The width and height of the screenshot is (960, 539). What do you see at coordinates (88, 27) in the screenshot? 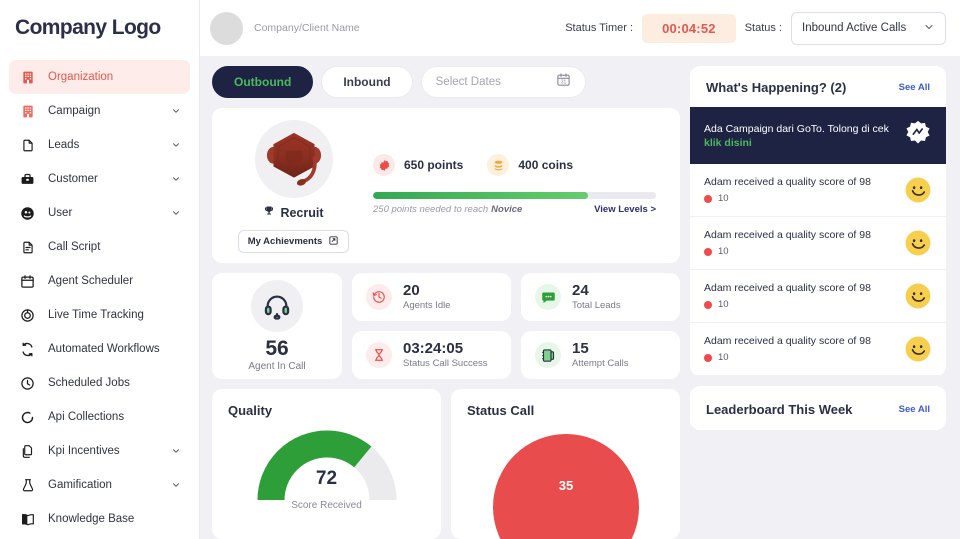
I see `logo-text: Company Logo` at bounding box center [88, 27].